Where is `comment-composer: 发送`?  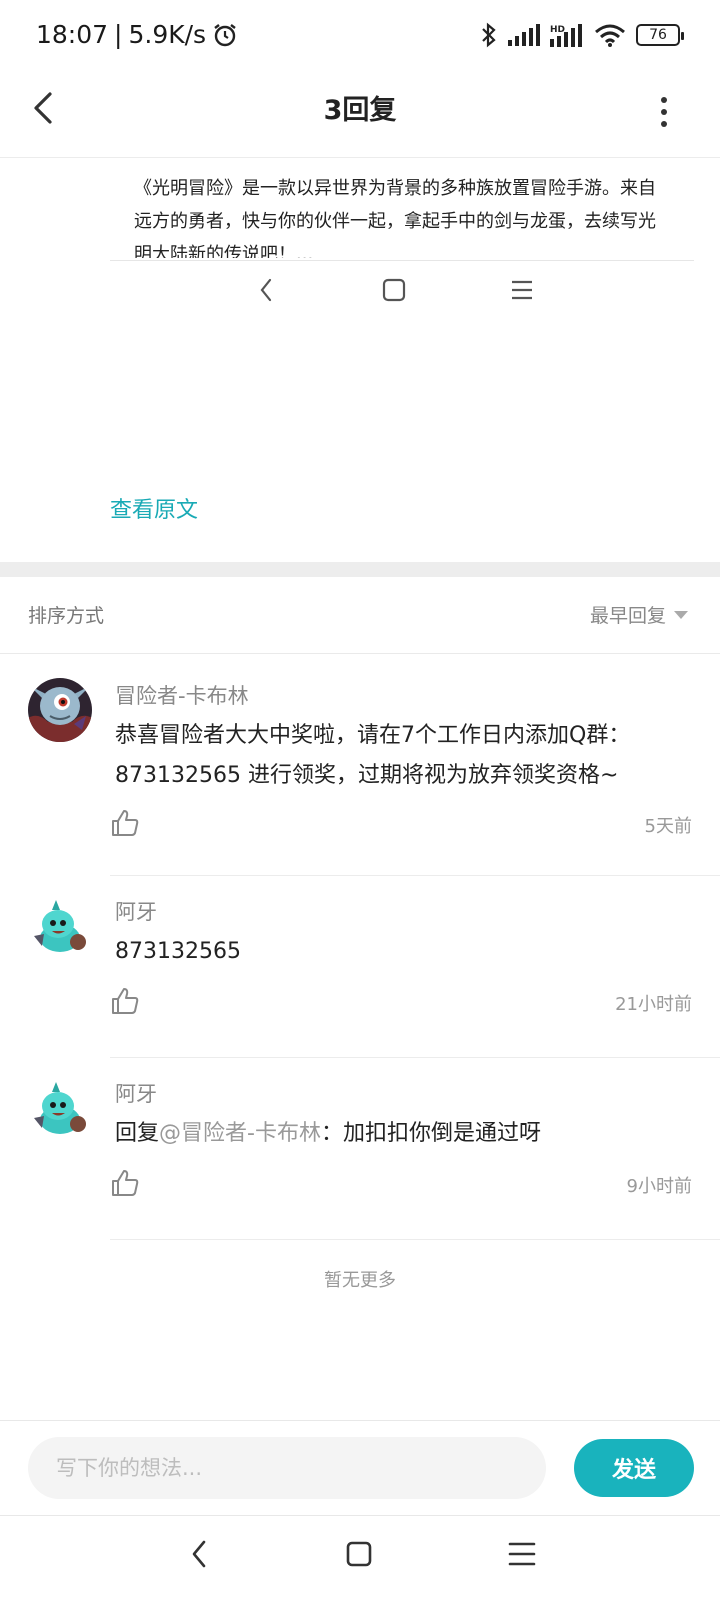 comment-composer: 发送 is located at coordinates (360, 1468).